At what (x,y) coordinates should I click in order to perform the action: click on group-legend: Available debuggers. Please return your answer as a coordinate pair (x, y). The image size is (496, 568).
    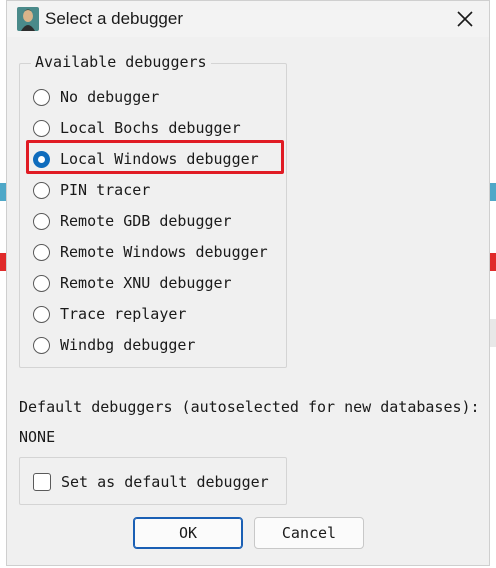
    Looking at the image, I should click on (121, 62).